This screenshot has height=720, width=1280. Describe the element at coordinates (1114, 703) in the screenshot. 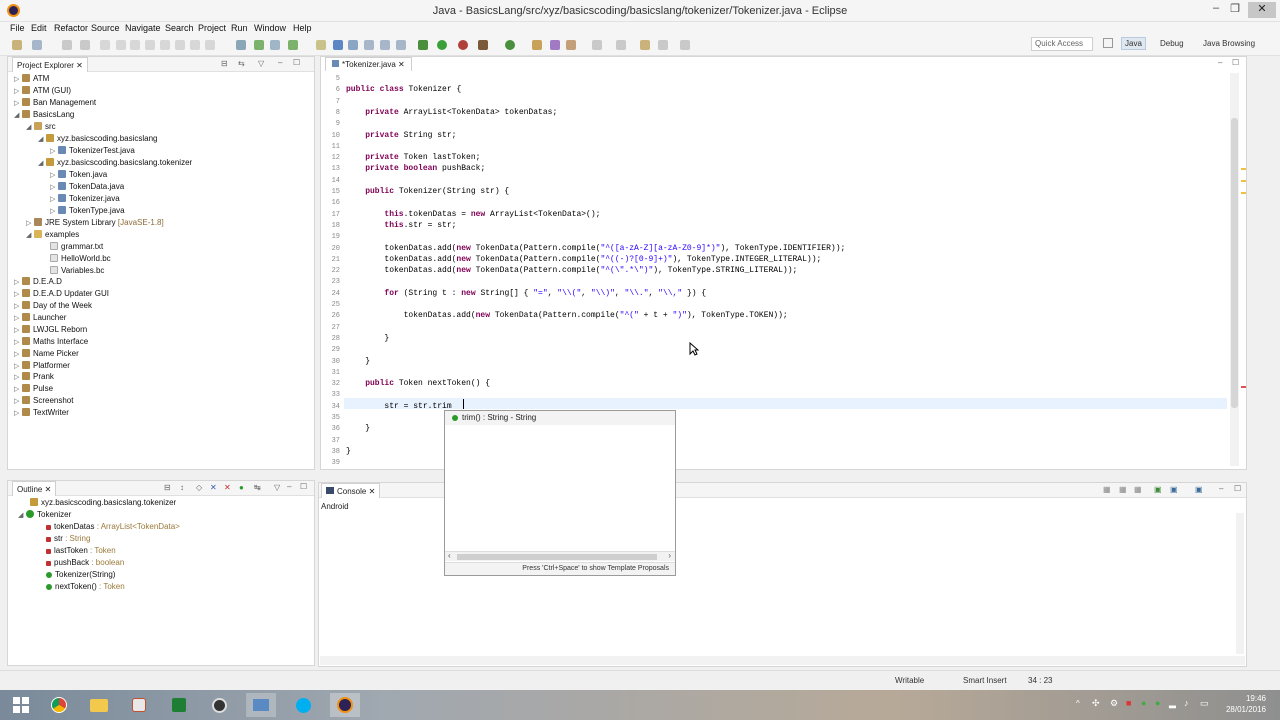

I see `gear-icon: ⚙` at that location.